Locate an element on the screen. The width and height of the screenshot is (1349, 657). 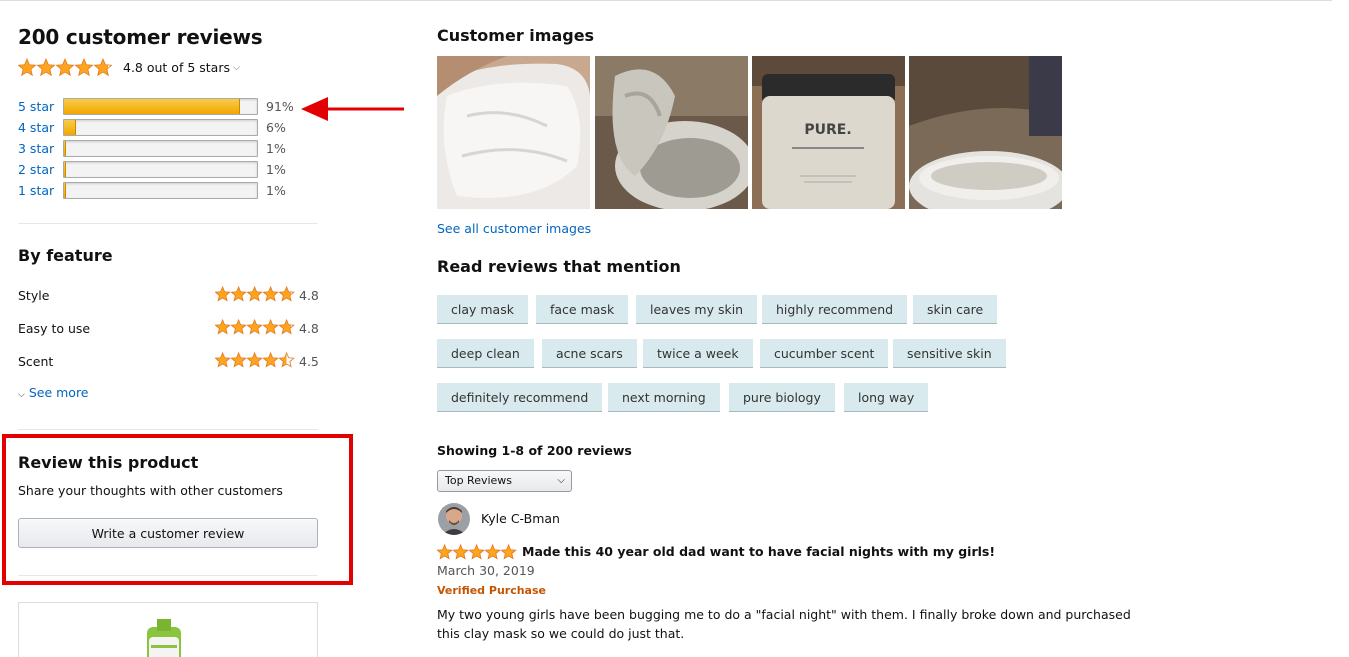
feature-name: Easy to use is located at coordinates (54, 328).